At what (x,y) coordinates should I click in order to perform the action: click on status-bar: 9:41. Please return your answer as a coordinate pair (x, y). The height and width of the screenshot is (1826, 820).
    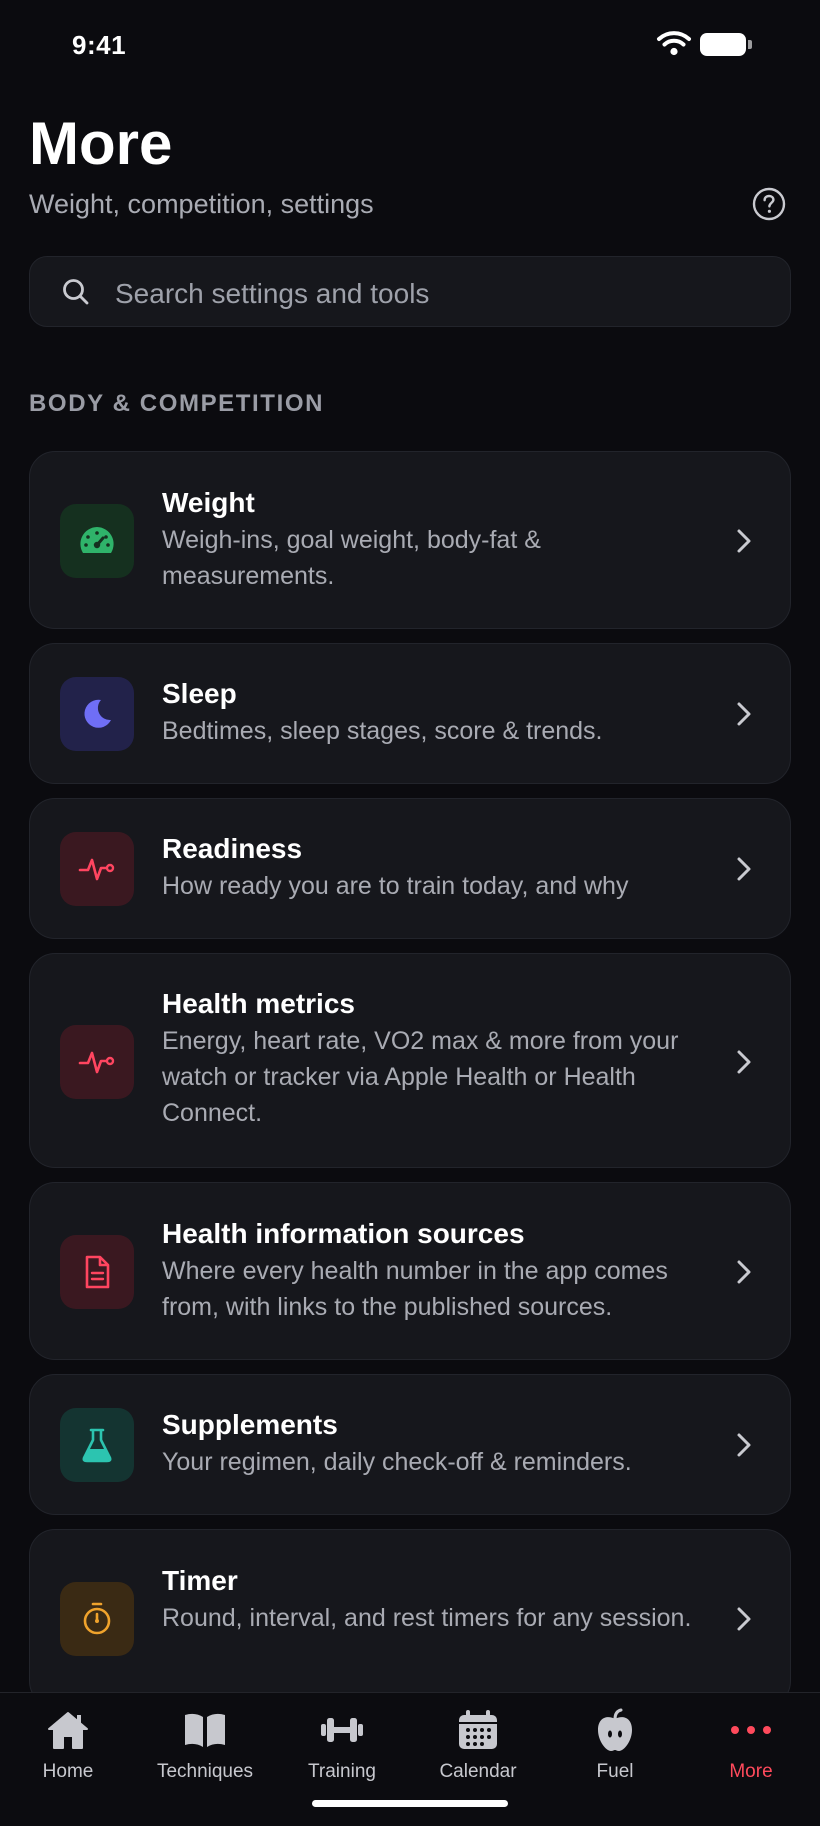
    Looking at the image, I should click on (410, 45).